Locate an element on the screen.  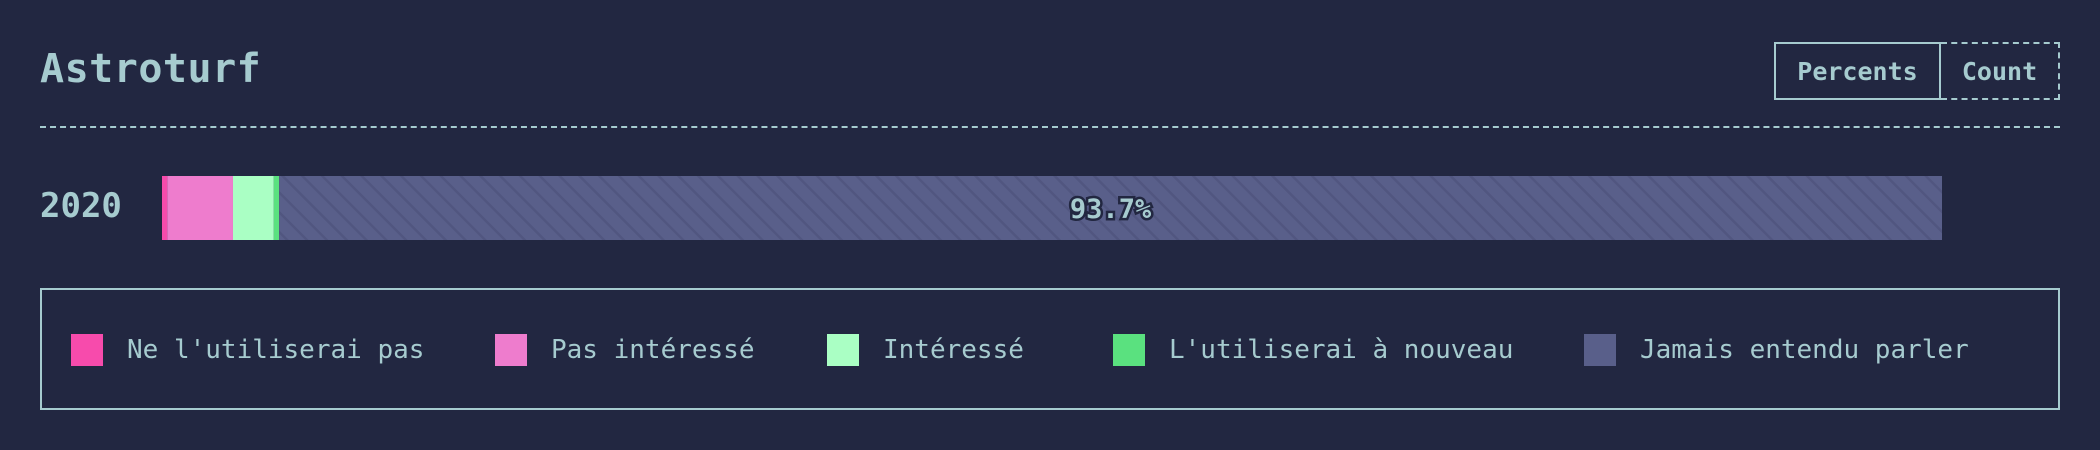
legend-item-would-use-again: L'utiliserai à nouveau is located at coordinates (1313, 350).